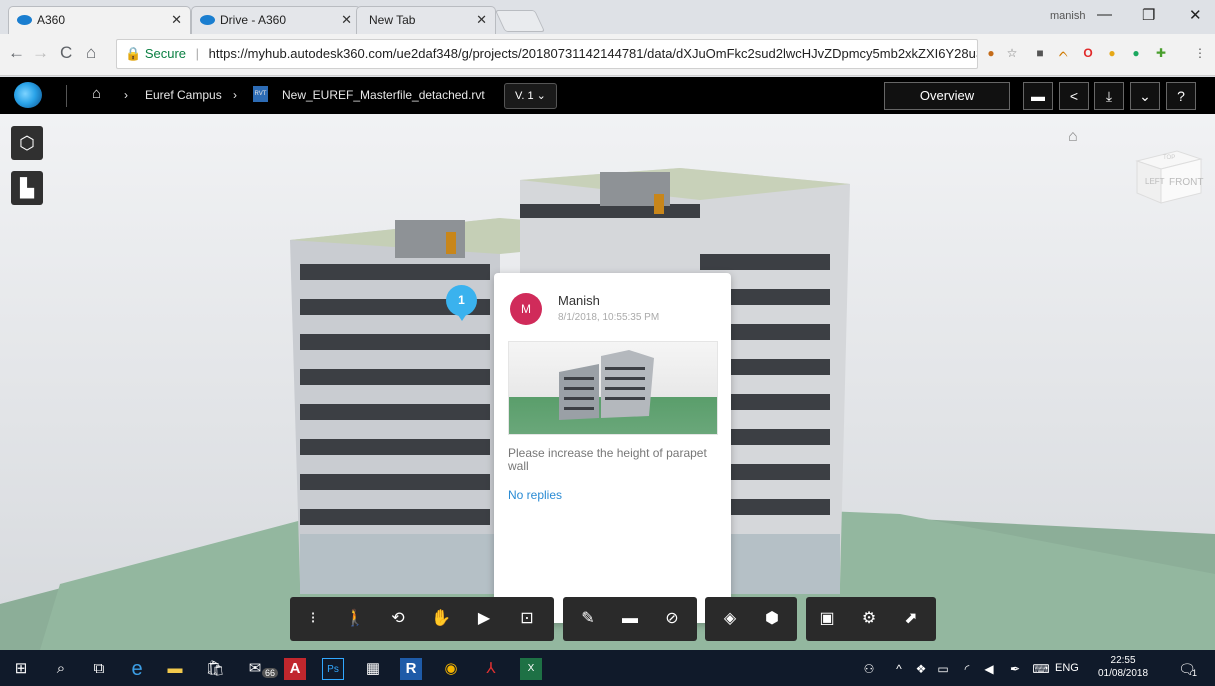 This screenshot has width=1215, height=686. I want to click on fit-view-icon: ⊡, so click(527, 620).